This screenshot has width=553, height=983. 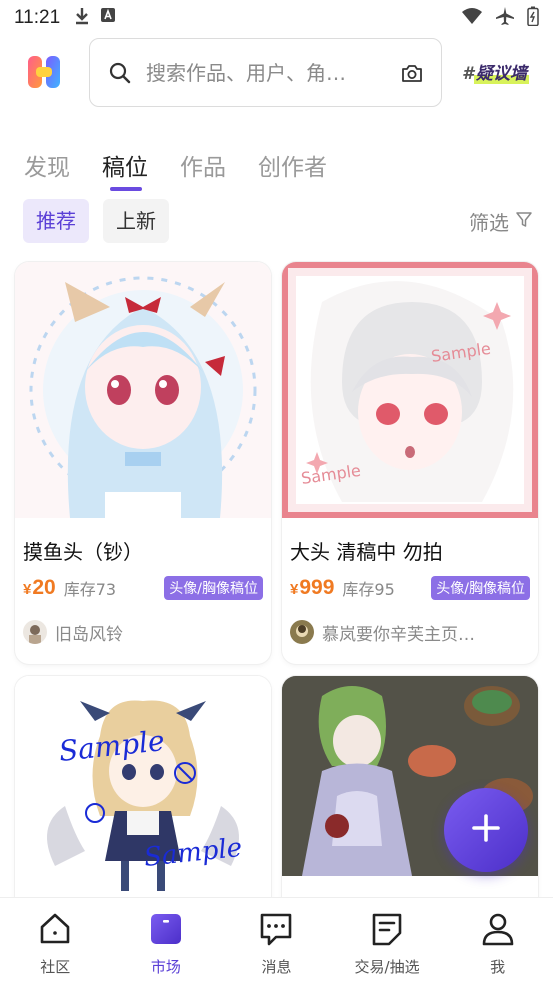 I want to click on product-price: ¥20, so click(x=39, y=587).